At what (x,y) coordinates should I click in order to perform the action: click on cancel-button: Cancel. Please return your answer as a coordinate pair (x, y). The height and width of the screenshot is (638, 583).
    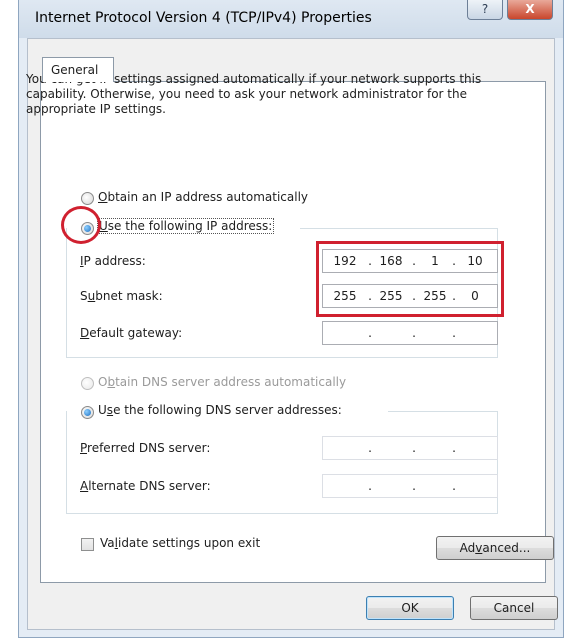
    Looking at the image, I should click on (514, 608).